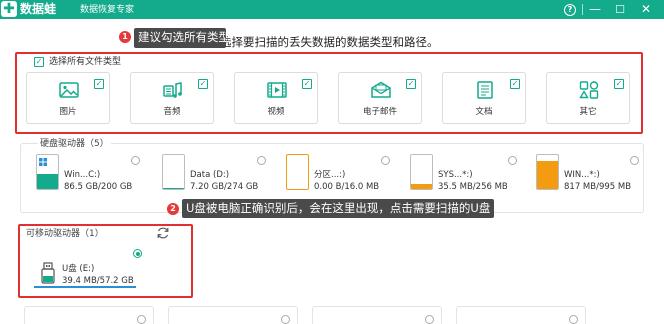 The width and height of the screenshot is (664, 324). I want to click on tooltip-usb-hint: U盘被电脑正确识别后，会在这里出现，点击需要扫描的U盘, so click(338, 208).